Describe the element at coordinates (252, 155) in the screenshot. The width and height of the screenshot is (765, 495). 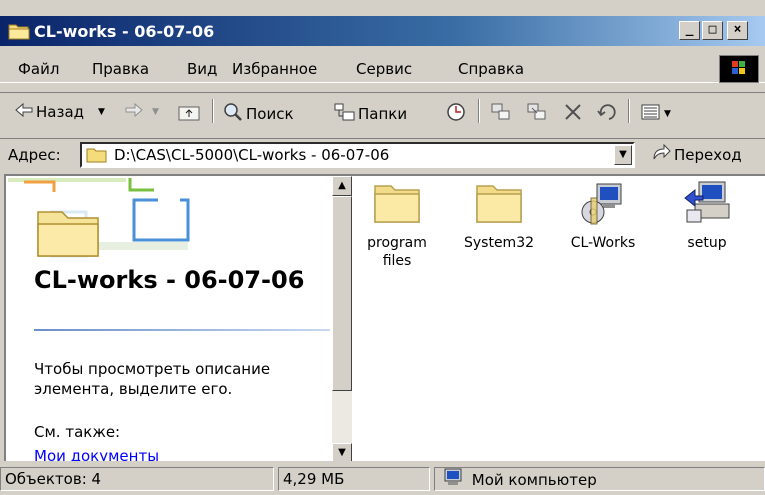
I see `address-path: D:\CAS\CL-5000\CL-works - 06-07-06` at that location.